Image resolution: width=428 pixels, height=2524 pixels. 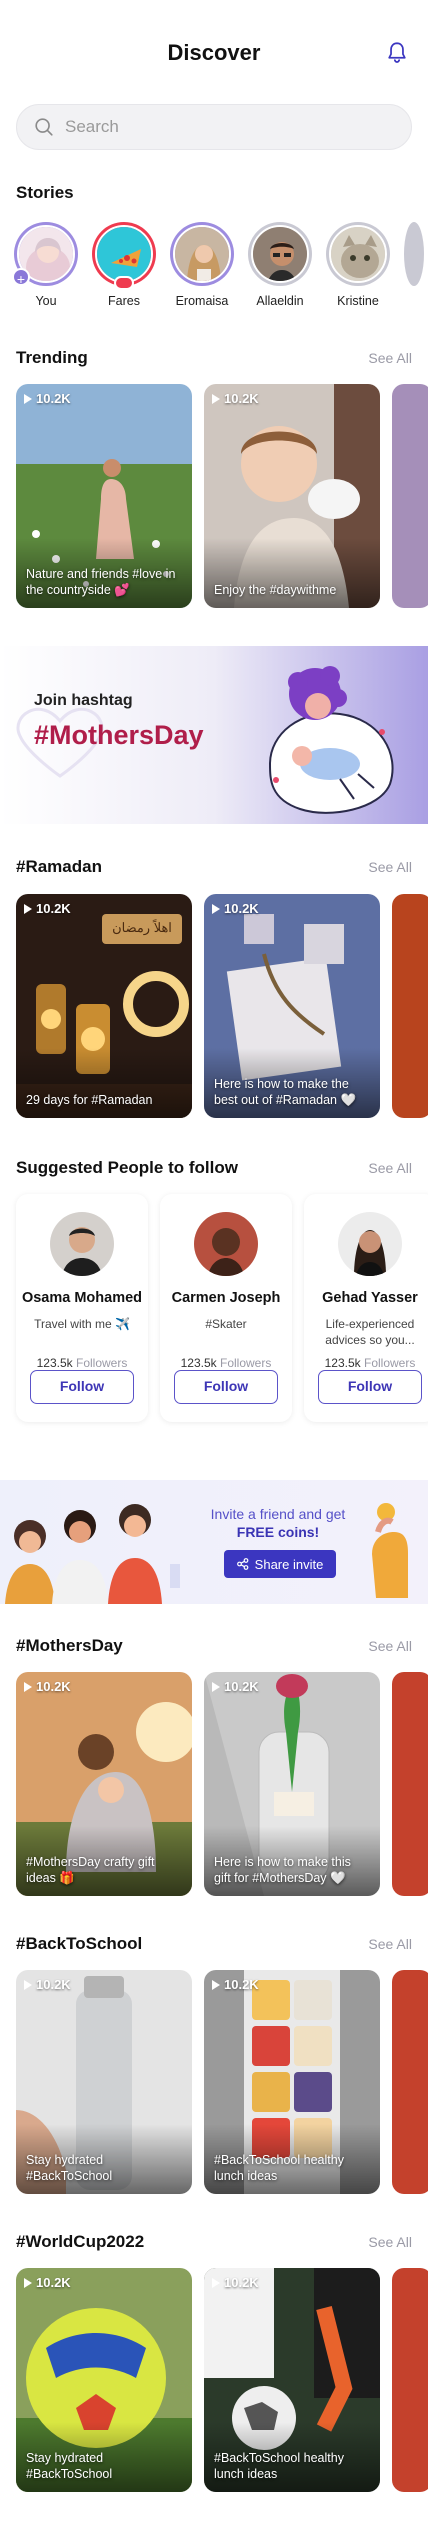 What do you see at coordinates (59, 866) in the screenshot?
I see `ramadan-title: #Ramadan` at bounding box center [59, 866].